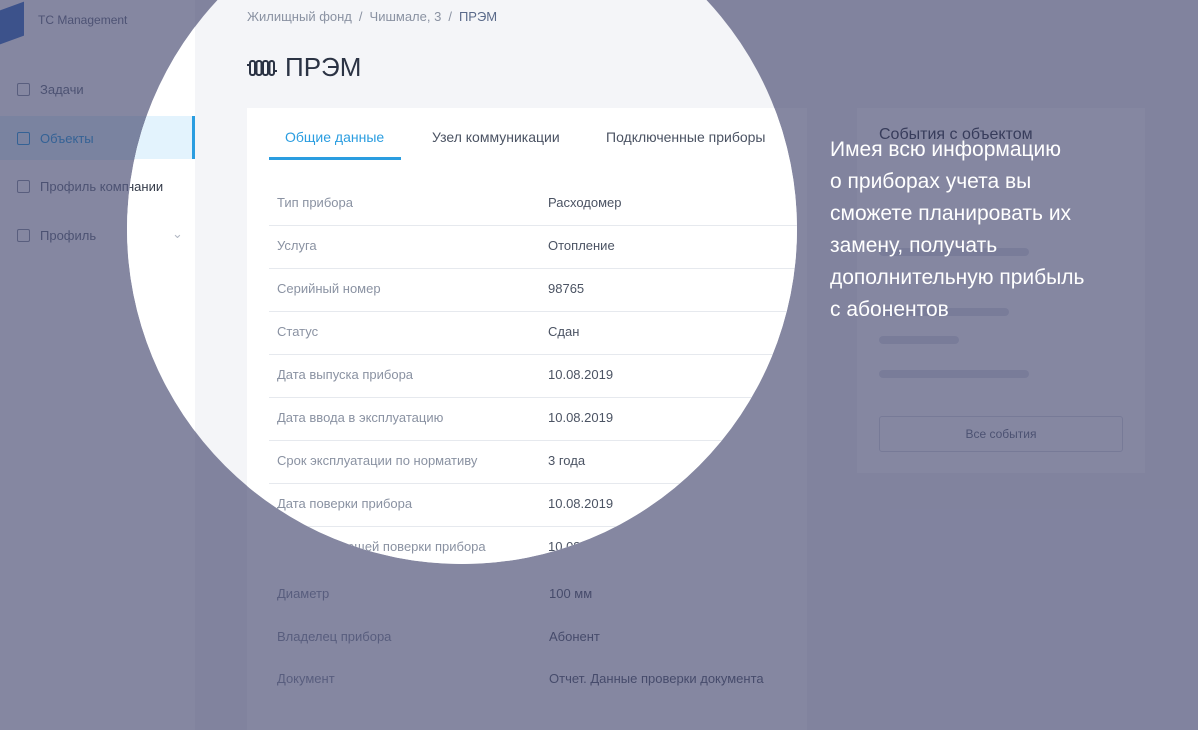 This screenshot has width=1198, height=730. I want to click on all-events-button: Все события, so click(1001, 434).